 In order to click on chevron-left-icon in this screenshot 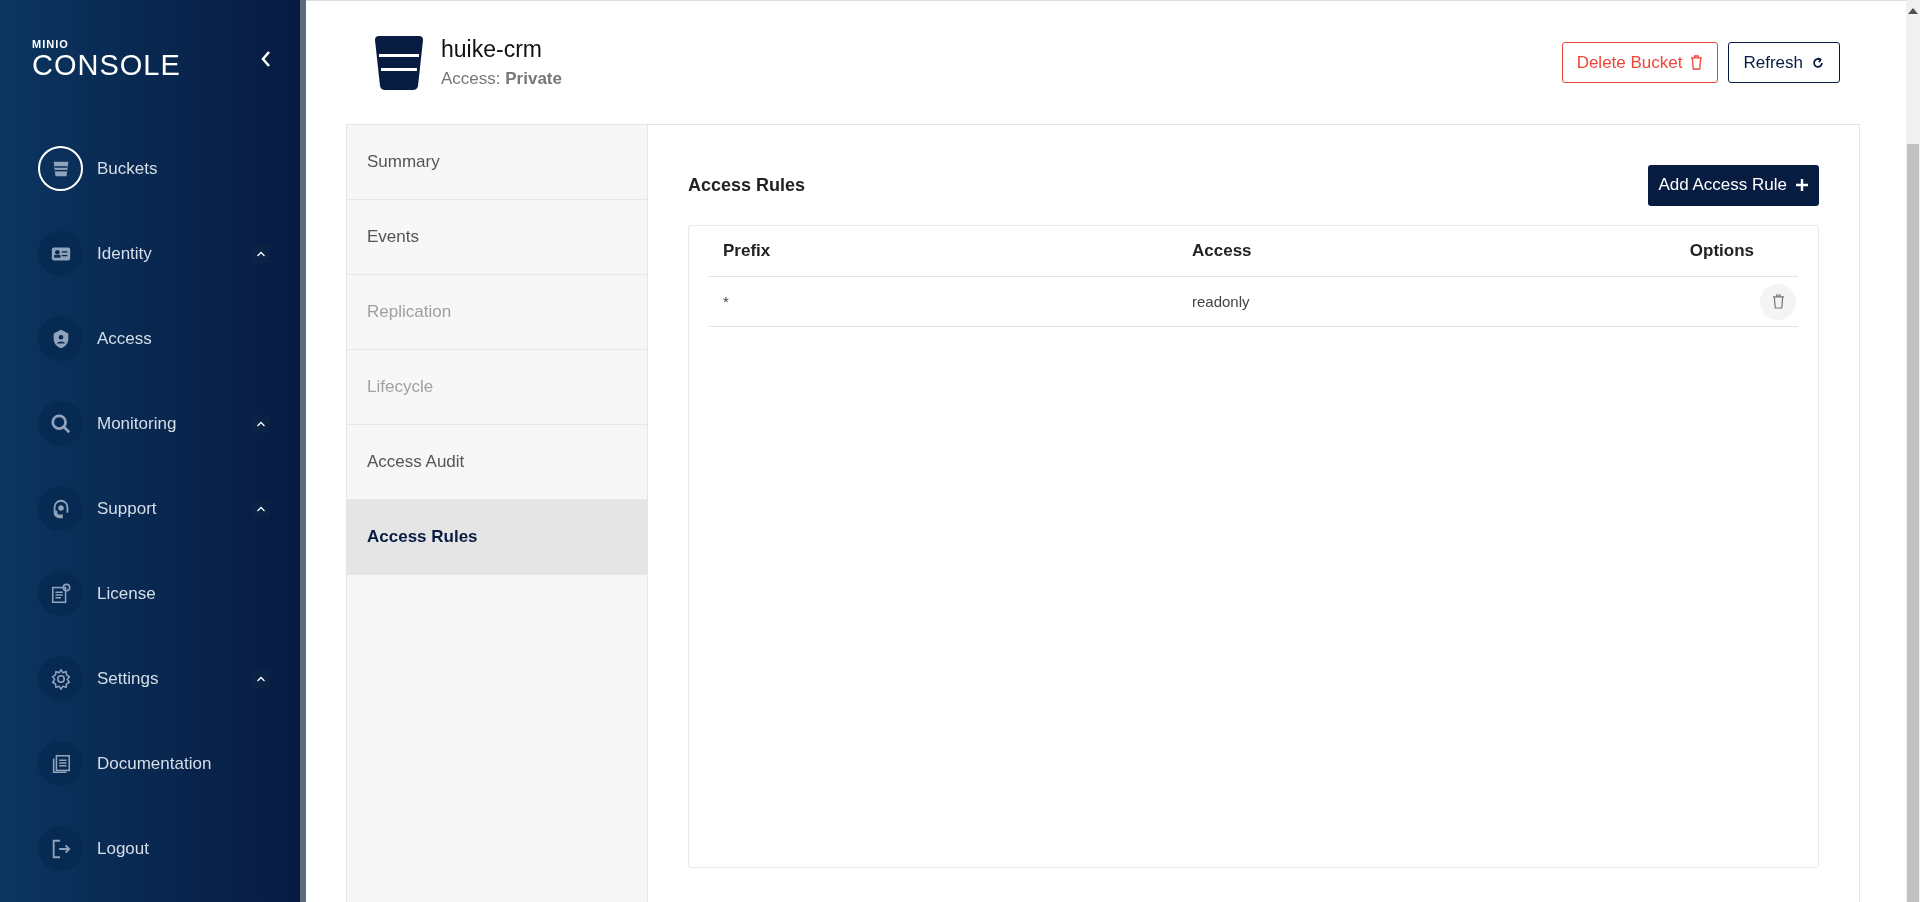, I will do `click(266, 59)`.